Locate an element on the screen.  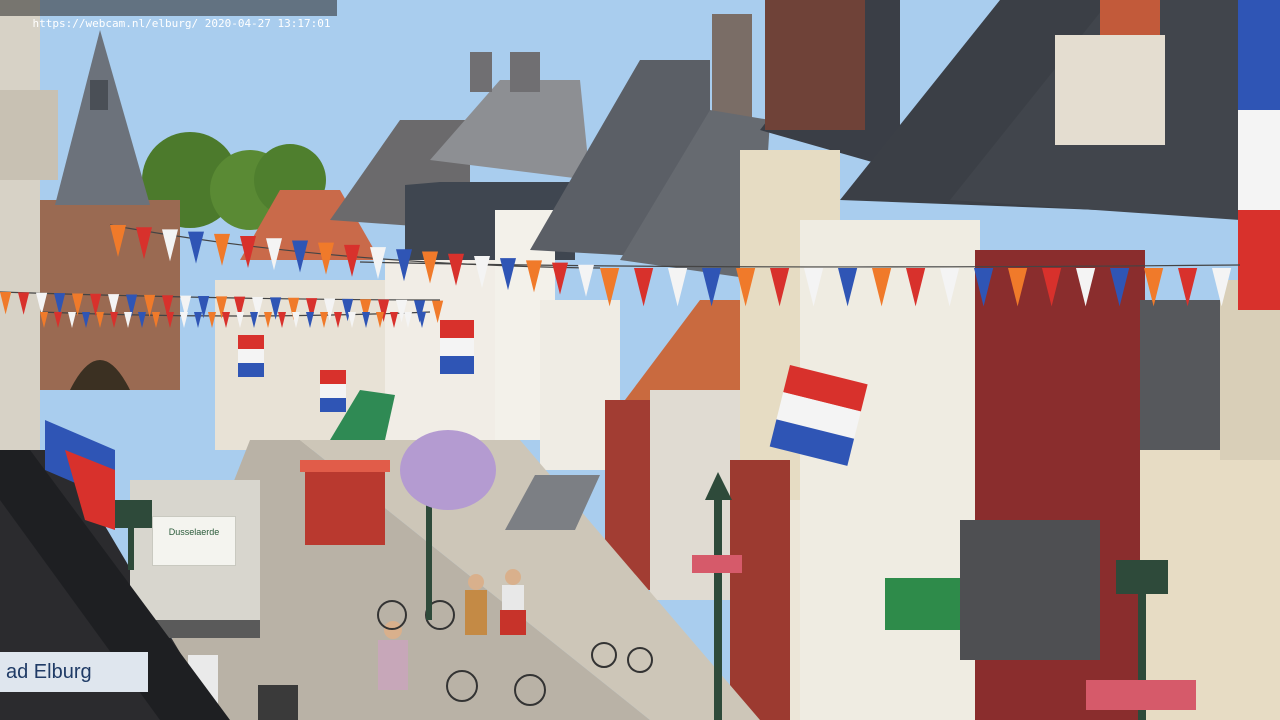
webcam-url: https://webcam.nl/elburg/ is located at coordinates (115, 23).